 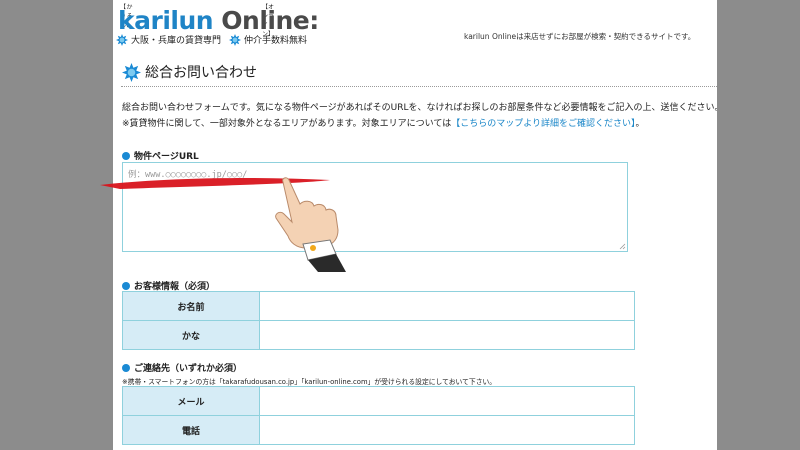 I want to click on feature-no-fee-label: 仲介手数料無料, so click(x=276, y=41).